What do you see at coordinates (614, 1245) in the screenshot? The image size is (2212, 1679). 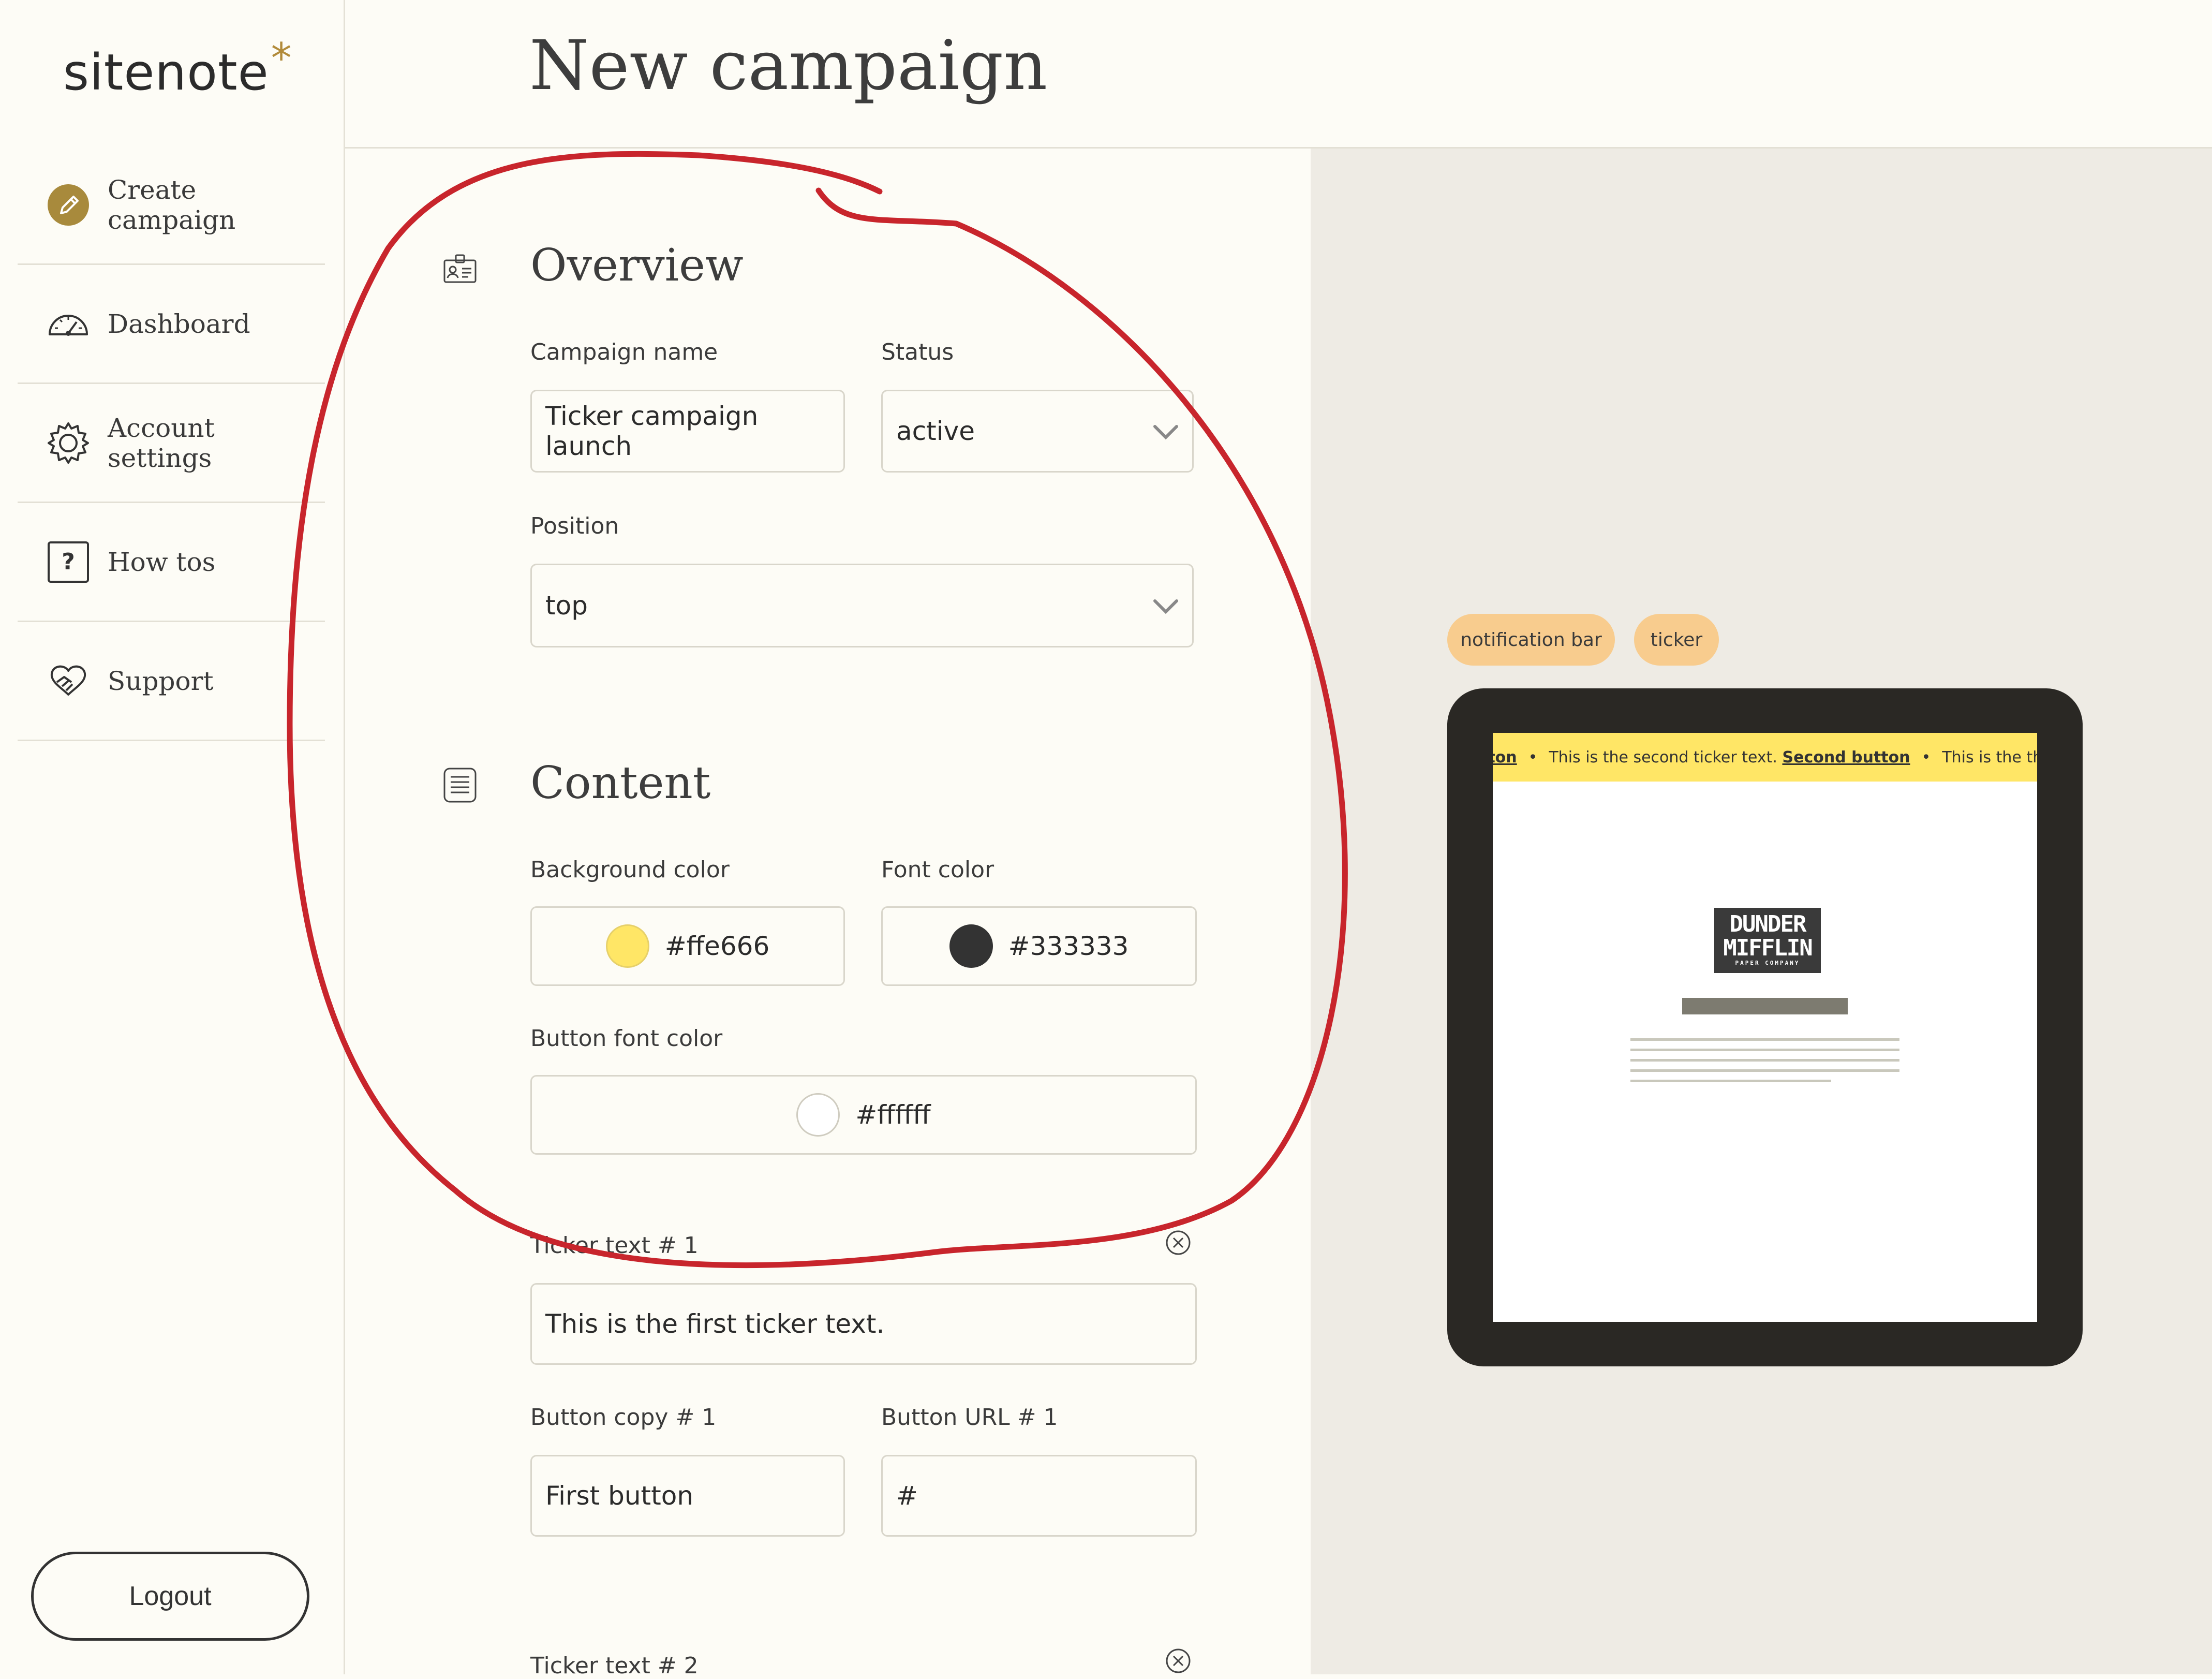 I see `ticker-text-1-label: Ticker text # 1` at bounding box center [614, 1245].